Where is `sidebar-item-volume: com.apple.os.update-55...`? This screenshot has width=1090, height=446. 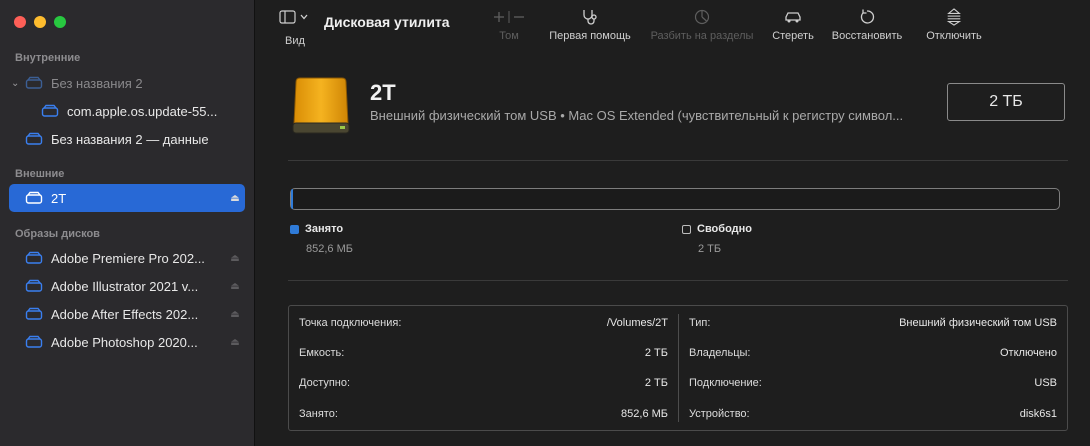 sidebar-item-volume: com.apple.os.update-55... is located at coordinates (127, 111).